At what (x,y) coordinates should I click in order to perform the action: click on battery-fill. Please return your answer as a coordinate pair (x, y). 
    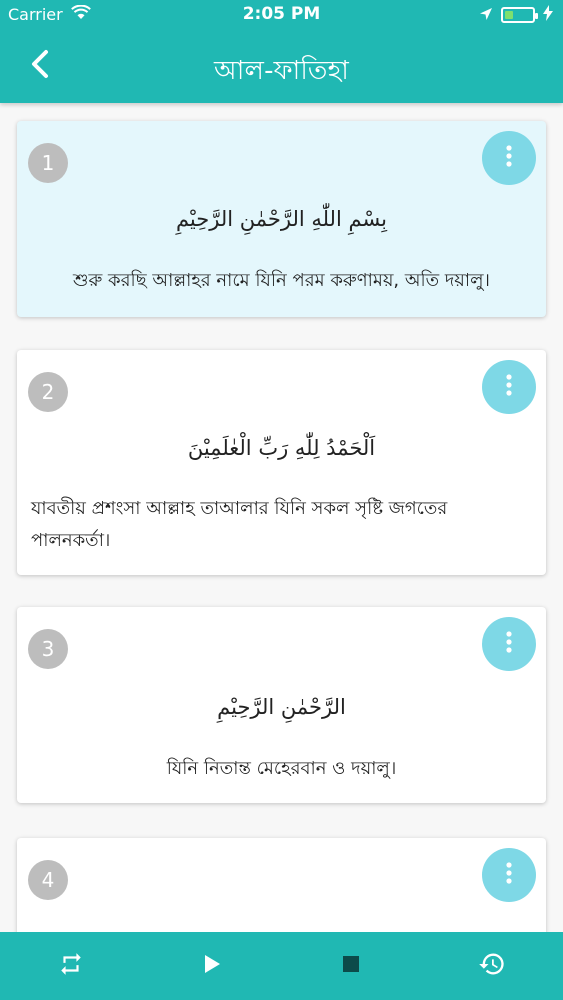
    Looking at the image, I should click on (509, 15).